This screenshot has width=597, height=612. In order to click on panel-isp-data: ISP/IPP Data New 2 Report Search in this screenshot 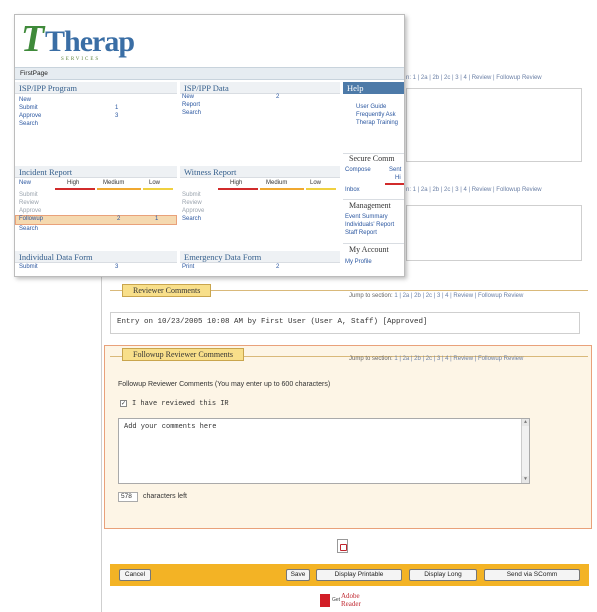, I will do `click(260, 122)`.